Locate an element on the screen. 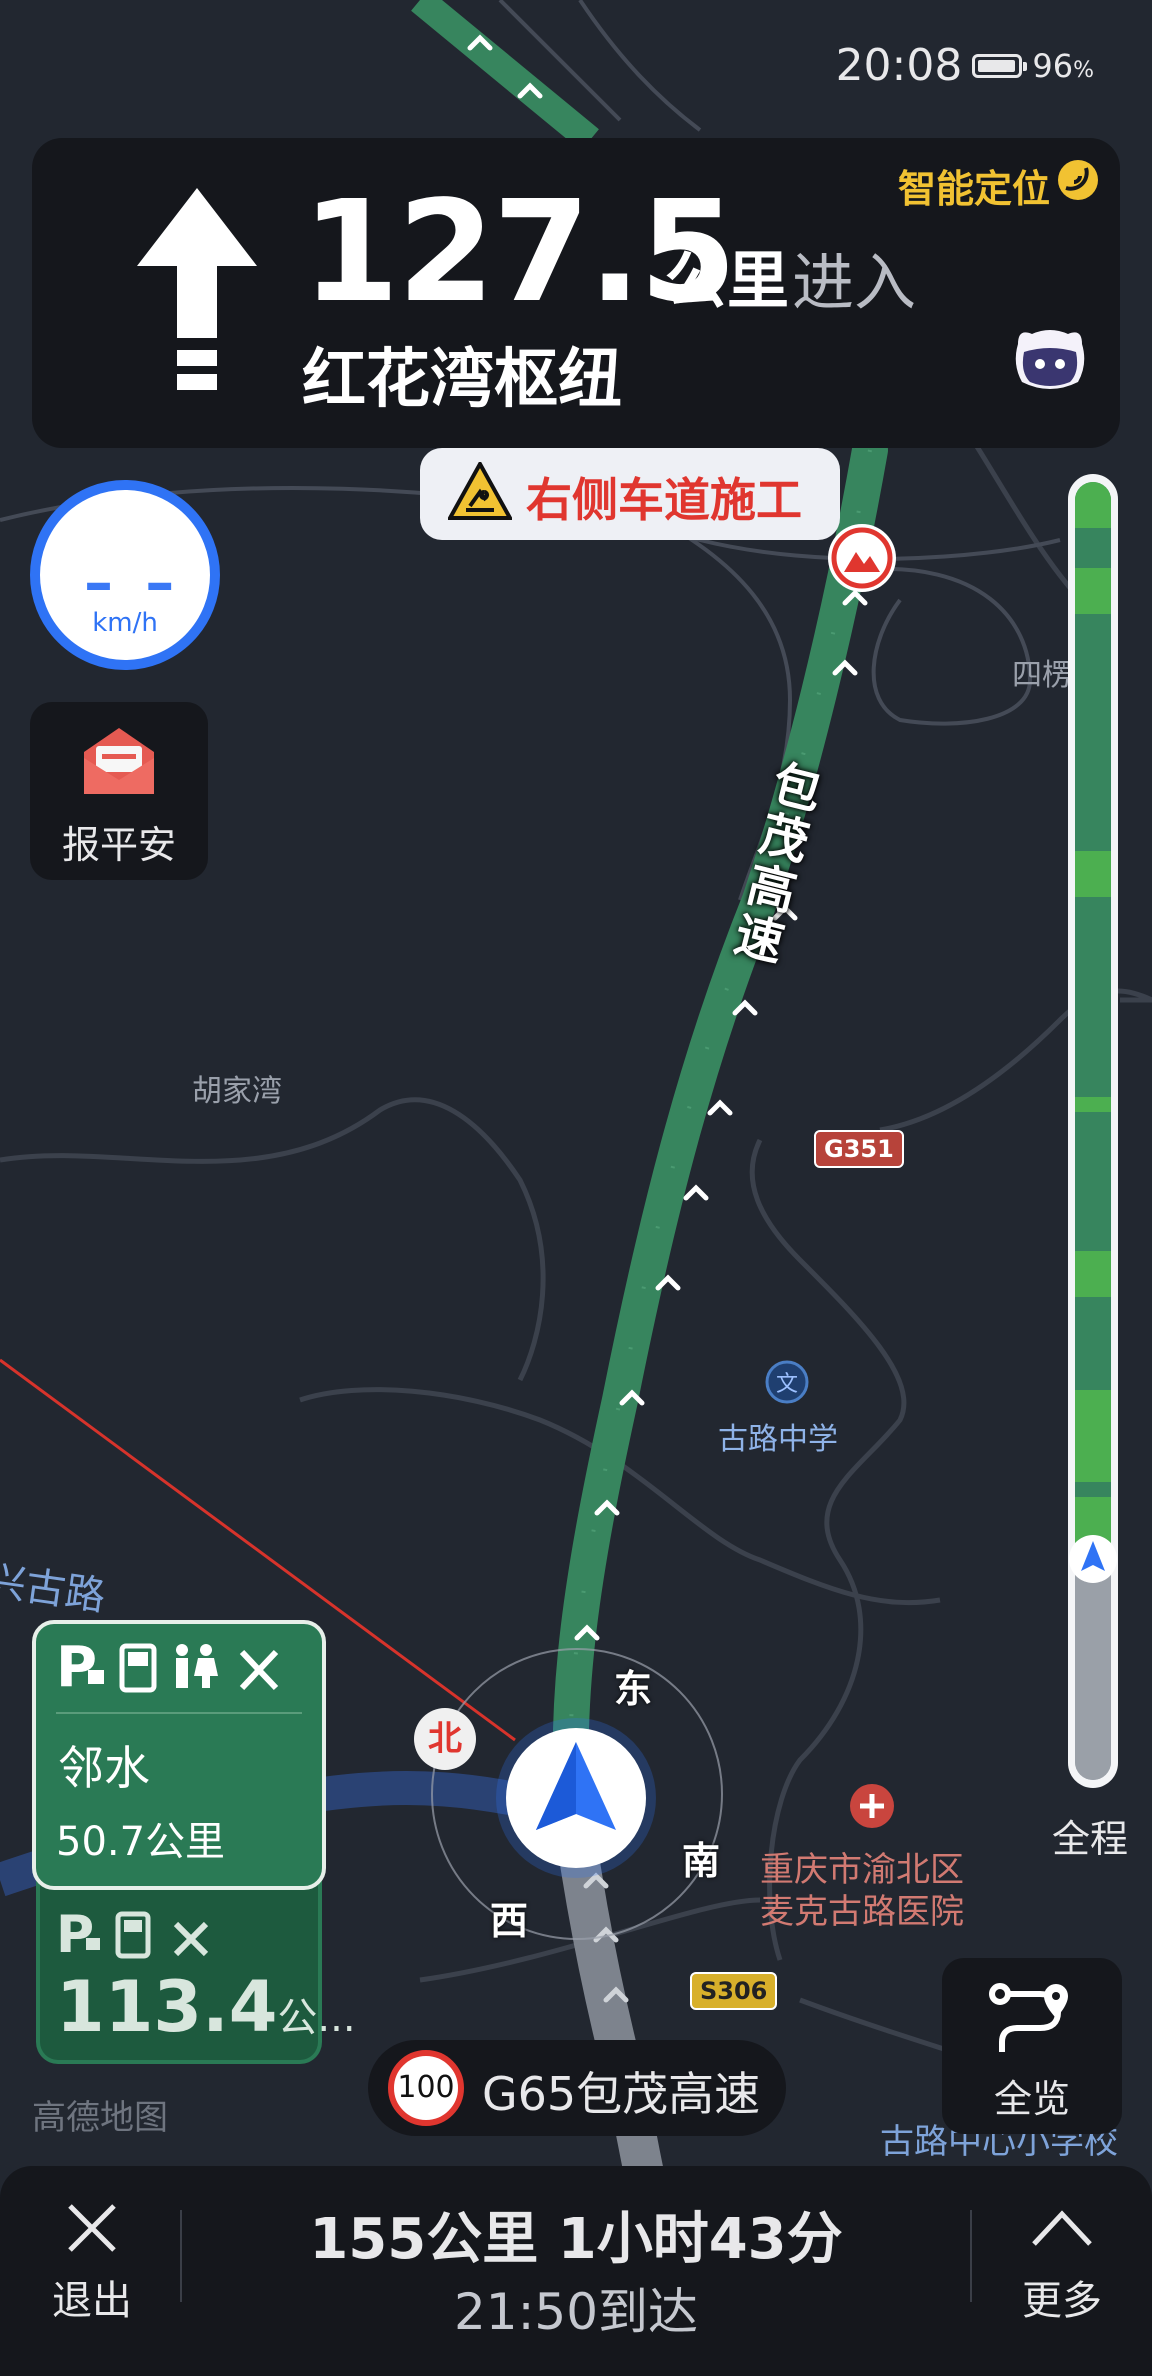  service-area-card-1: P 邻水 50.7公里 is located at coordinates (179, 1755).